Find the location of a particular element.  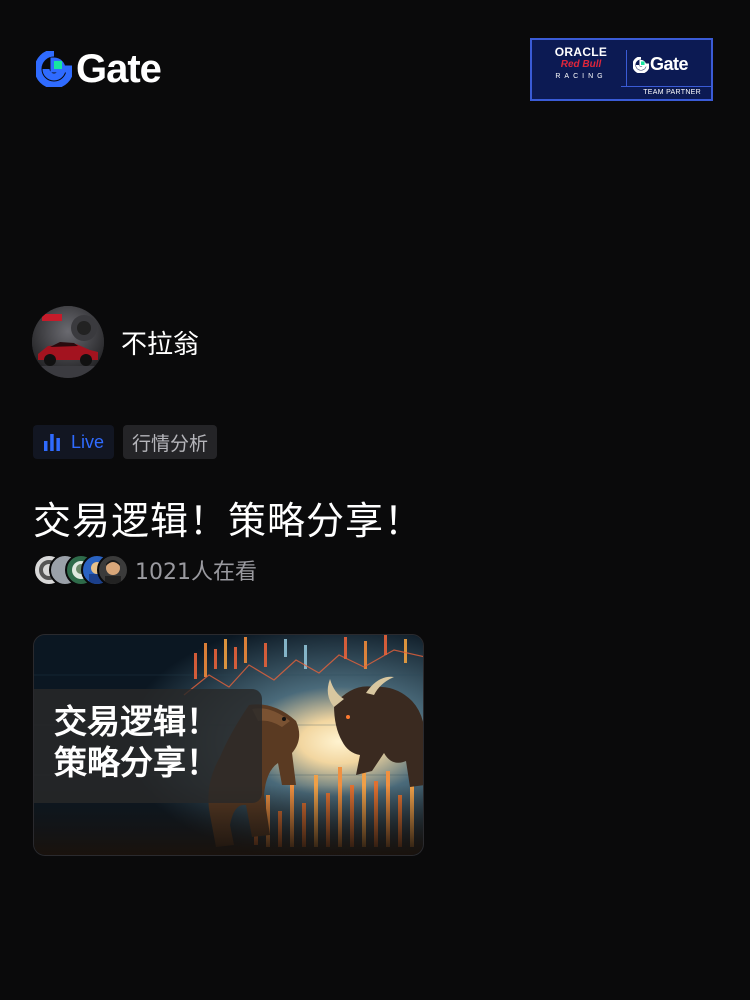

viewer-avatar is located at coordinates (113, 570).